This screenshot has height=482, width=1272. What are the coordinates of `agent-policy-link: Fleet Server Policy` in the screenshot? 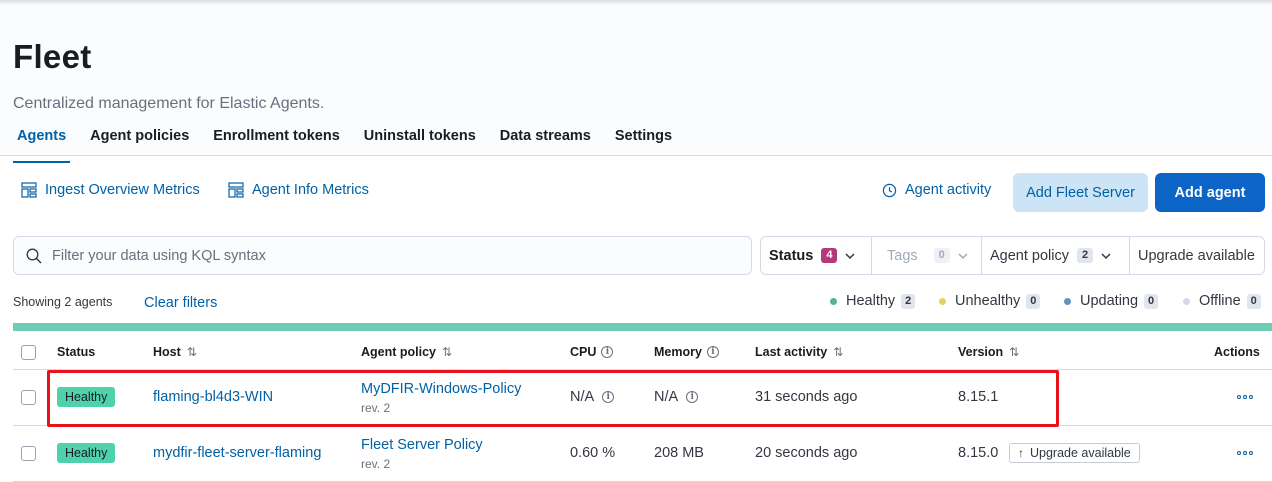 It's located at (422, 445).